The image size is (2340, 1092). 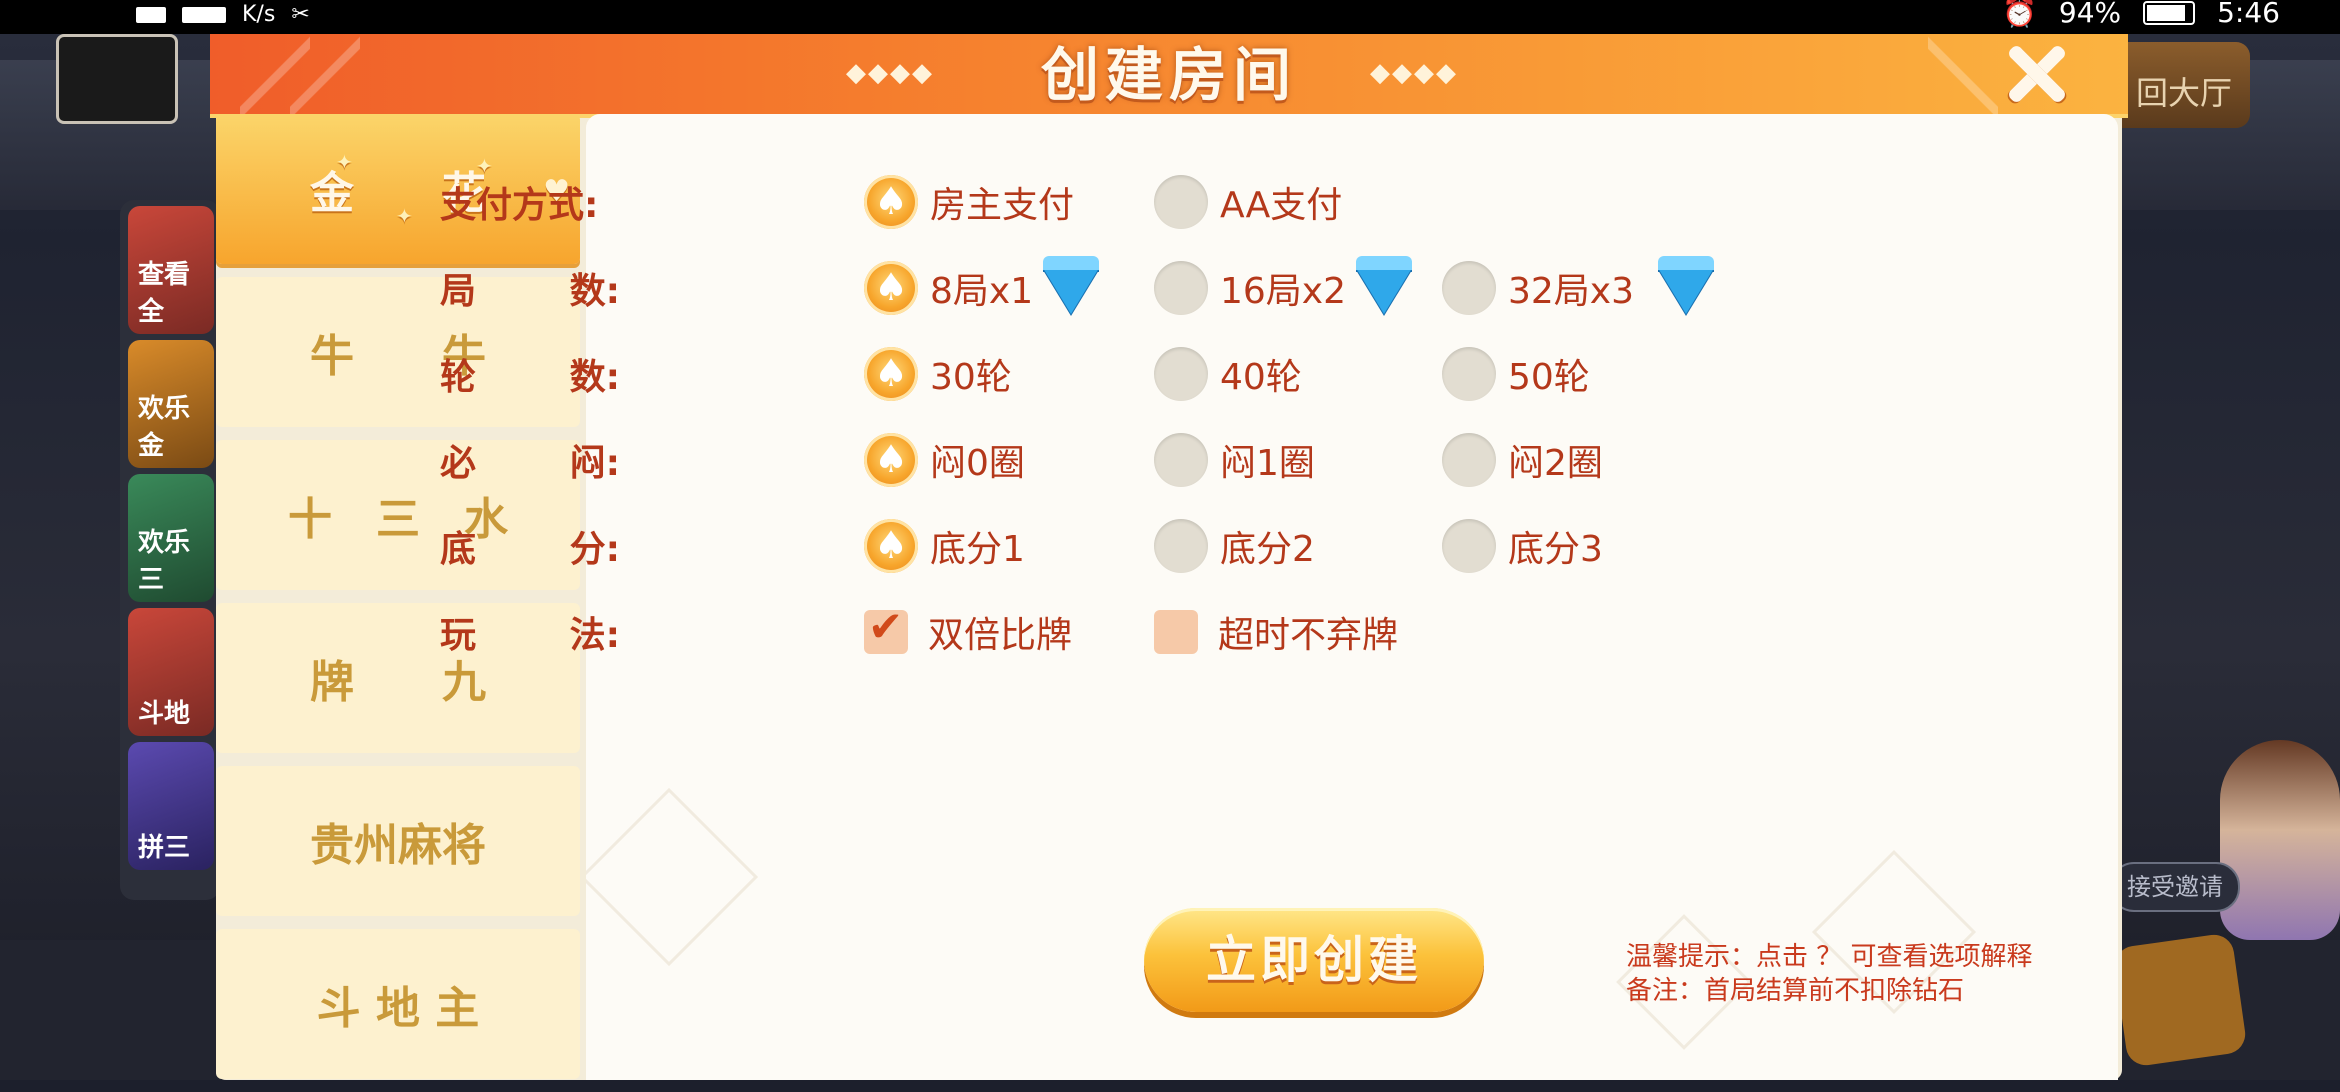 What do you see at coordinates (2248, 14) in the screenshot?
I see `clock: 5:46` at bounding box center [2248, 14].